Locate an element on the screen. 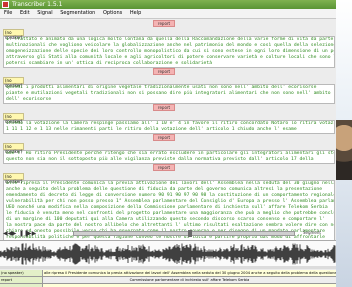 Image resolution: width=352 pixels, height=287 pixels. forward-icon: ▶▶ is located at coordinates (31, 233).